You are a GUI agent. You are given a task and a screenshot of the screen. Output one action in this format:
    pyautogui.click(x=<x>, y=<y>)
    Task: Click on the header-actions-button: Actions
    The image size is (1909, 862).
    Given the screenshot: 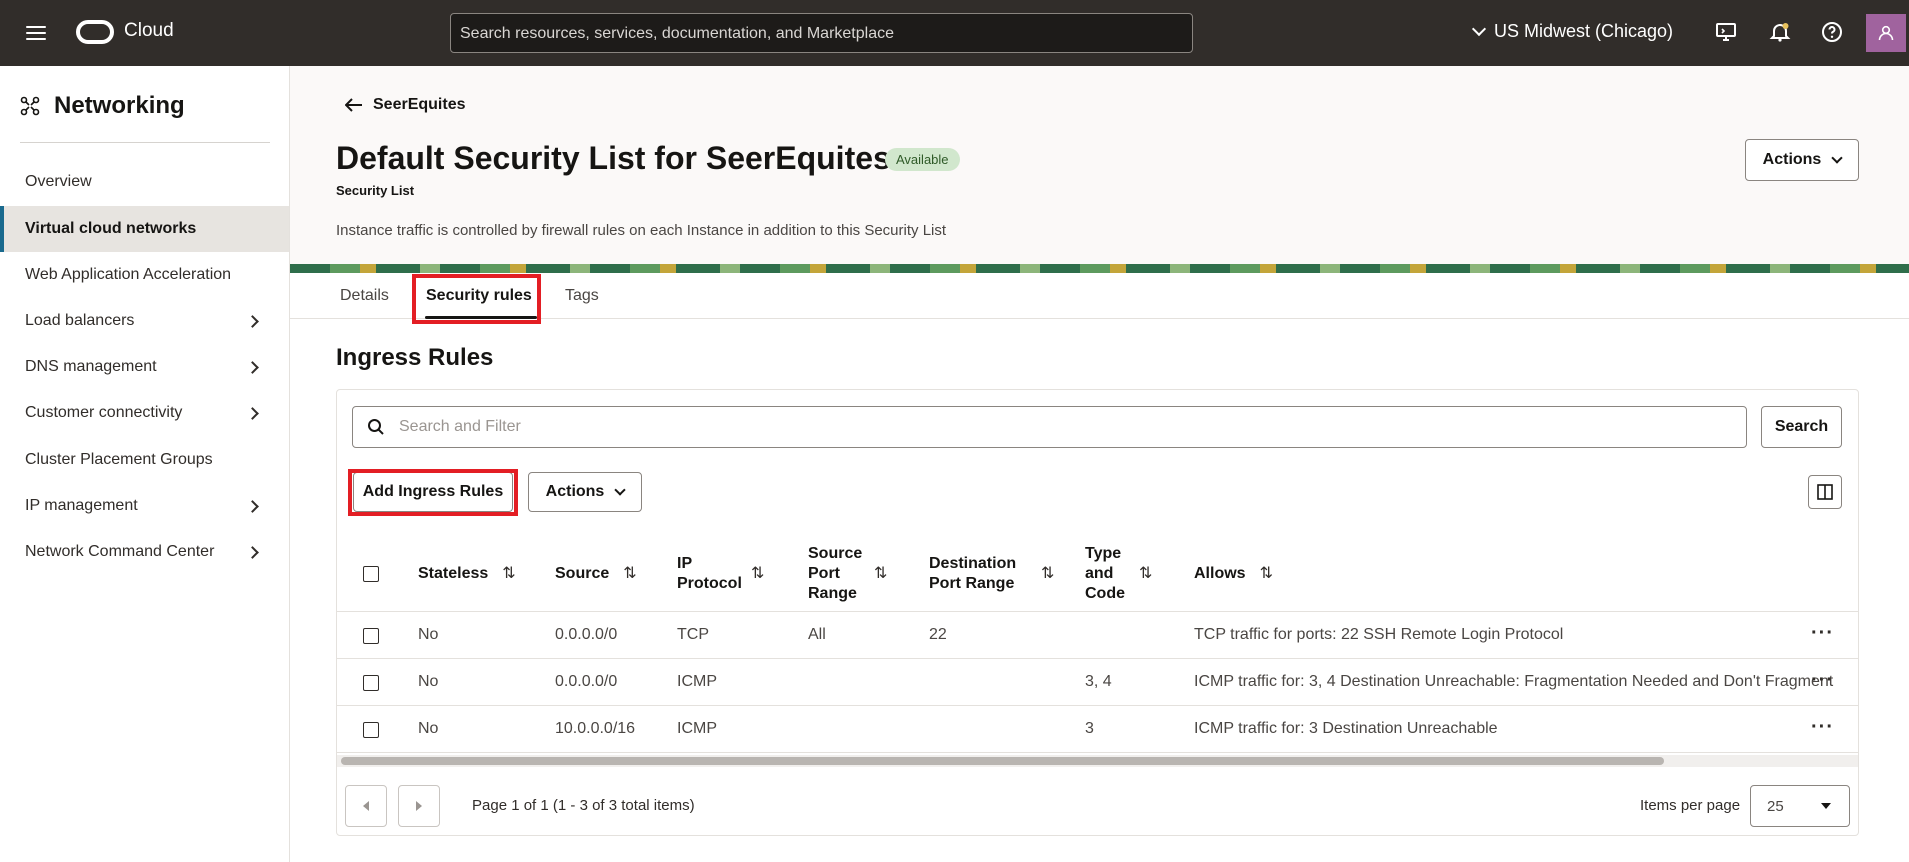 What is the action you would take?
    pyautogui.click(x=1802, y=160)
    